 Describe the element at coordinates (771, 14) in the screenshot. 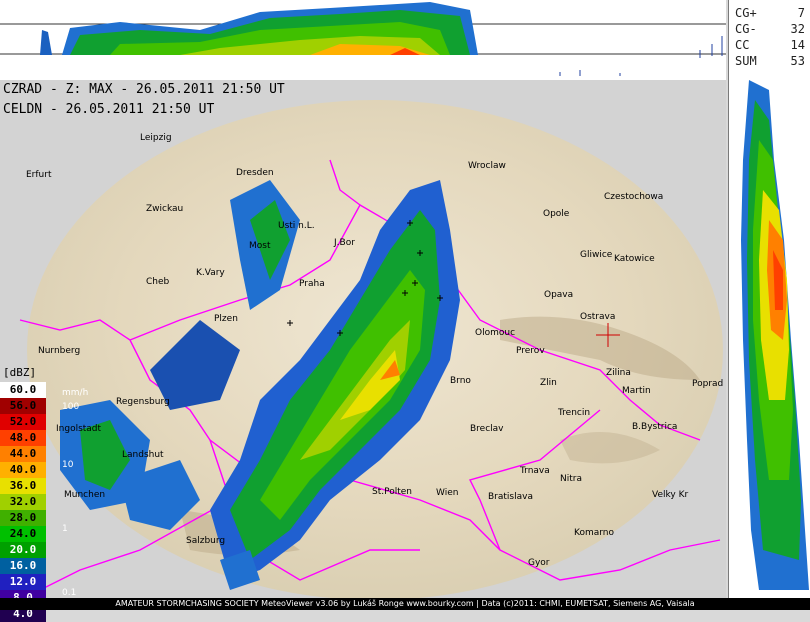

I see `stat-row-cg-plus: CG+ 7` at that location.